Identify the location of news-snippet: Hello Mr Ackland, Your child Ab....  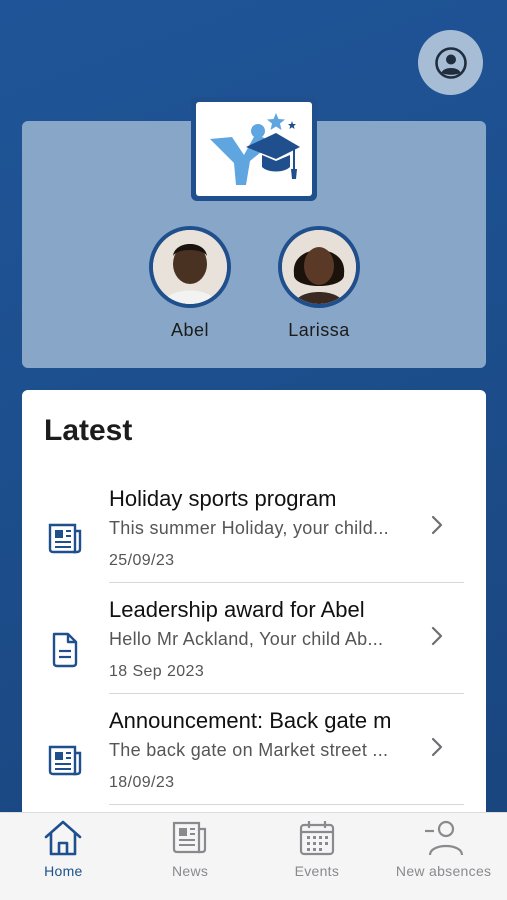
(246, 639).